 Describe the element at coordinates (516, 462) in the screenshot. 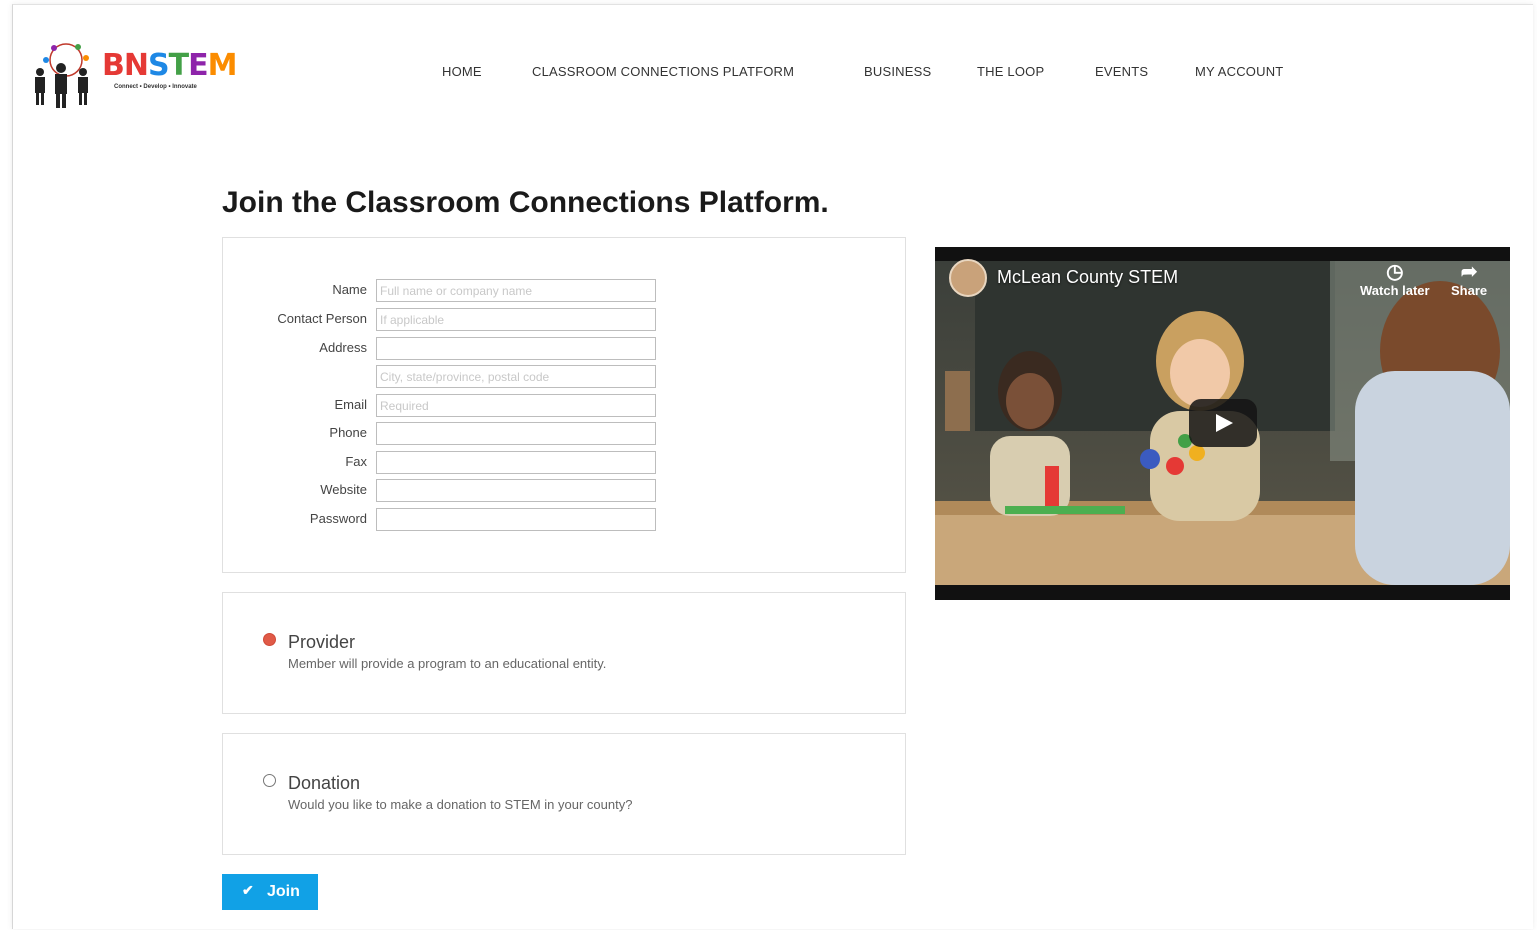

I see `fax-input` at that location.